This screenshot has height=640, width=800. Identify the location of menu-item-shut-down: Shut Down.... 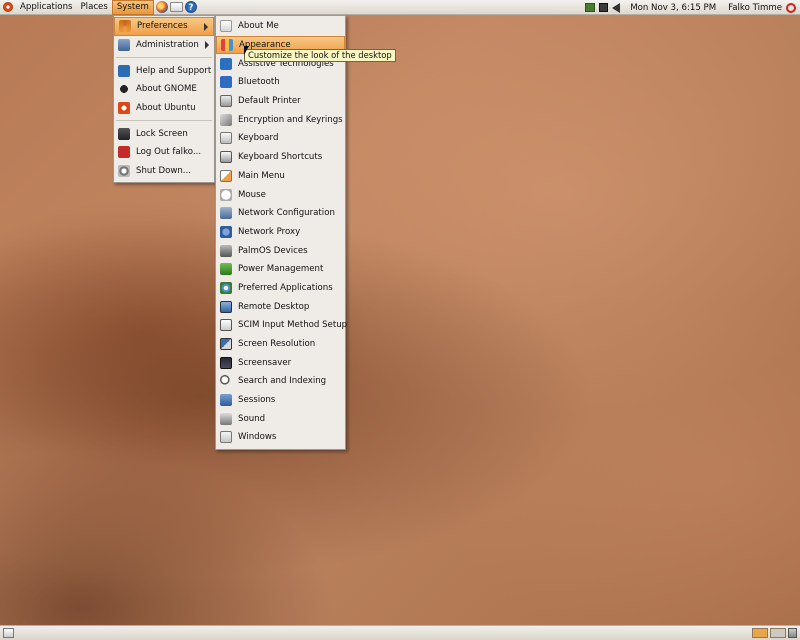
(164, 171).